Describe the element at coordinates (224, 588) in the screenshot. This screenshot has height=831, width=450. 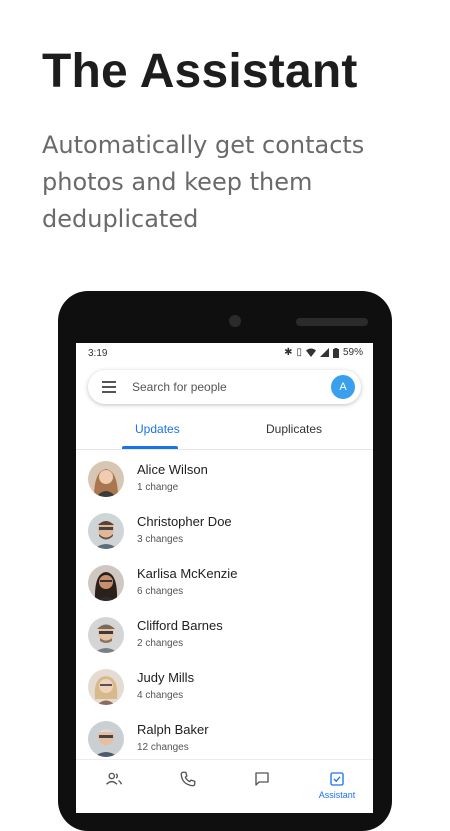
I see `list-item: Karlisa McKenzie 6 changes` at that location.